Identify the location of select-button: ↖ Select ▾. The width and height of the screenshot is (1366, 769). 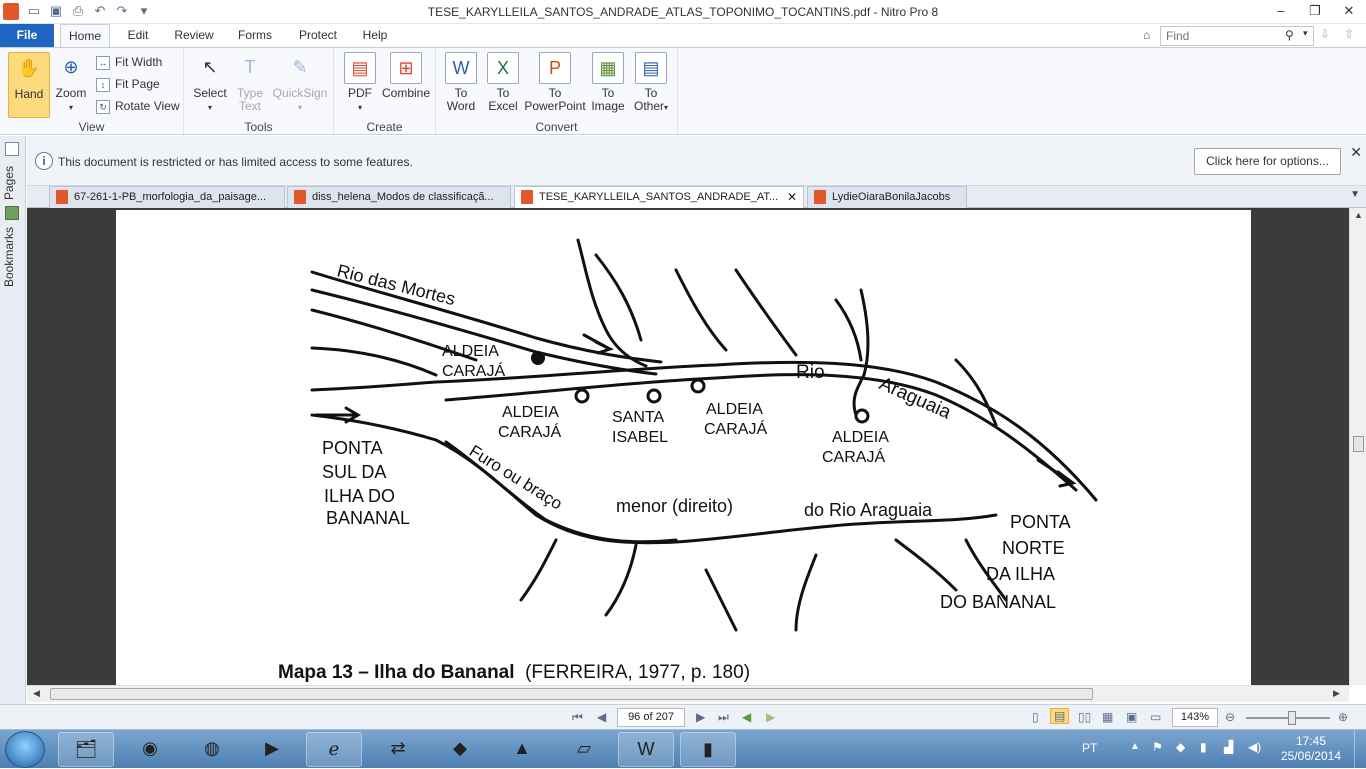
(210, 83).